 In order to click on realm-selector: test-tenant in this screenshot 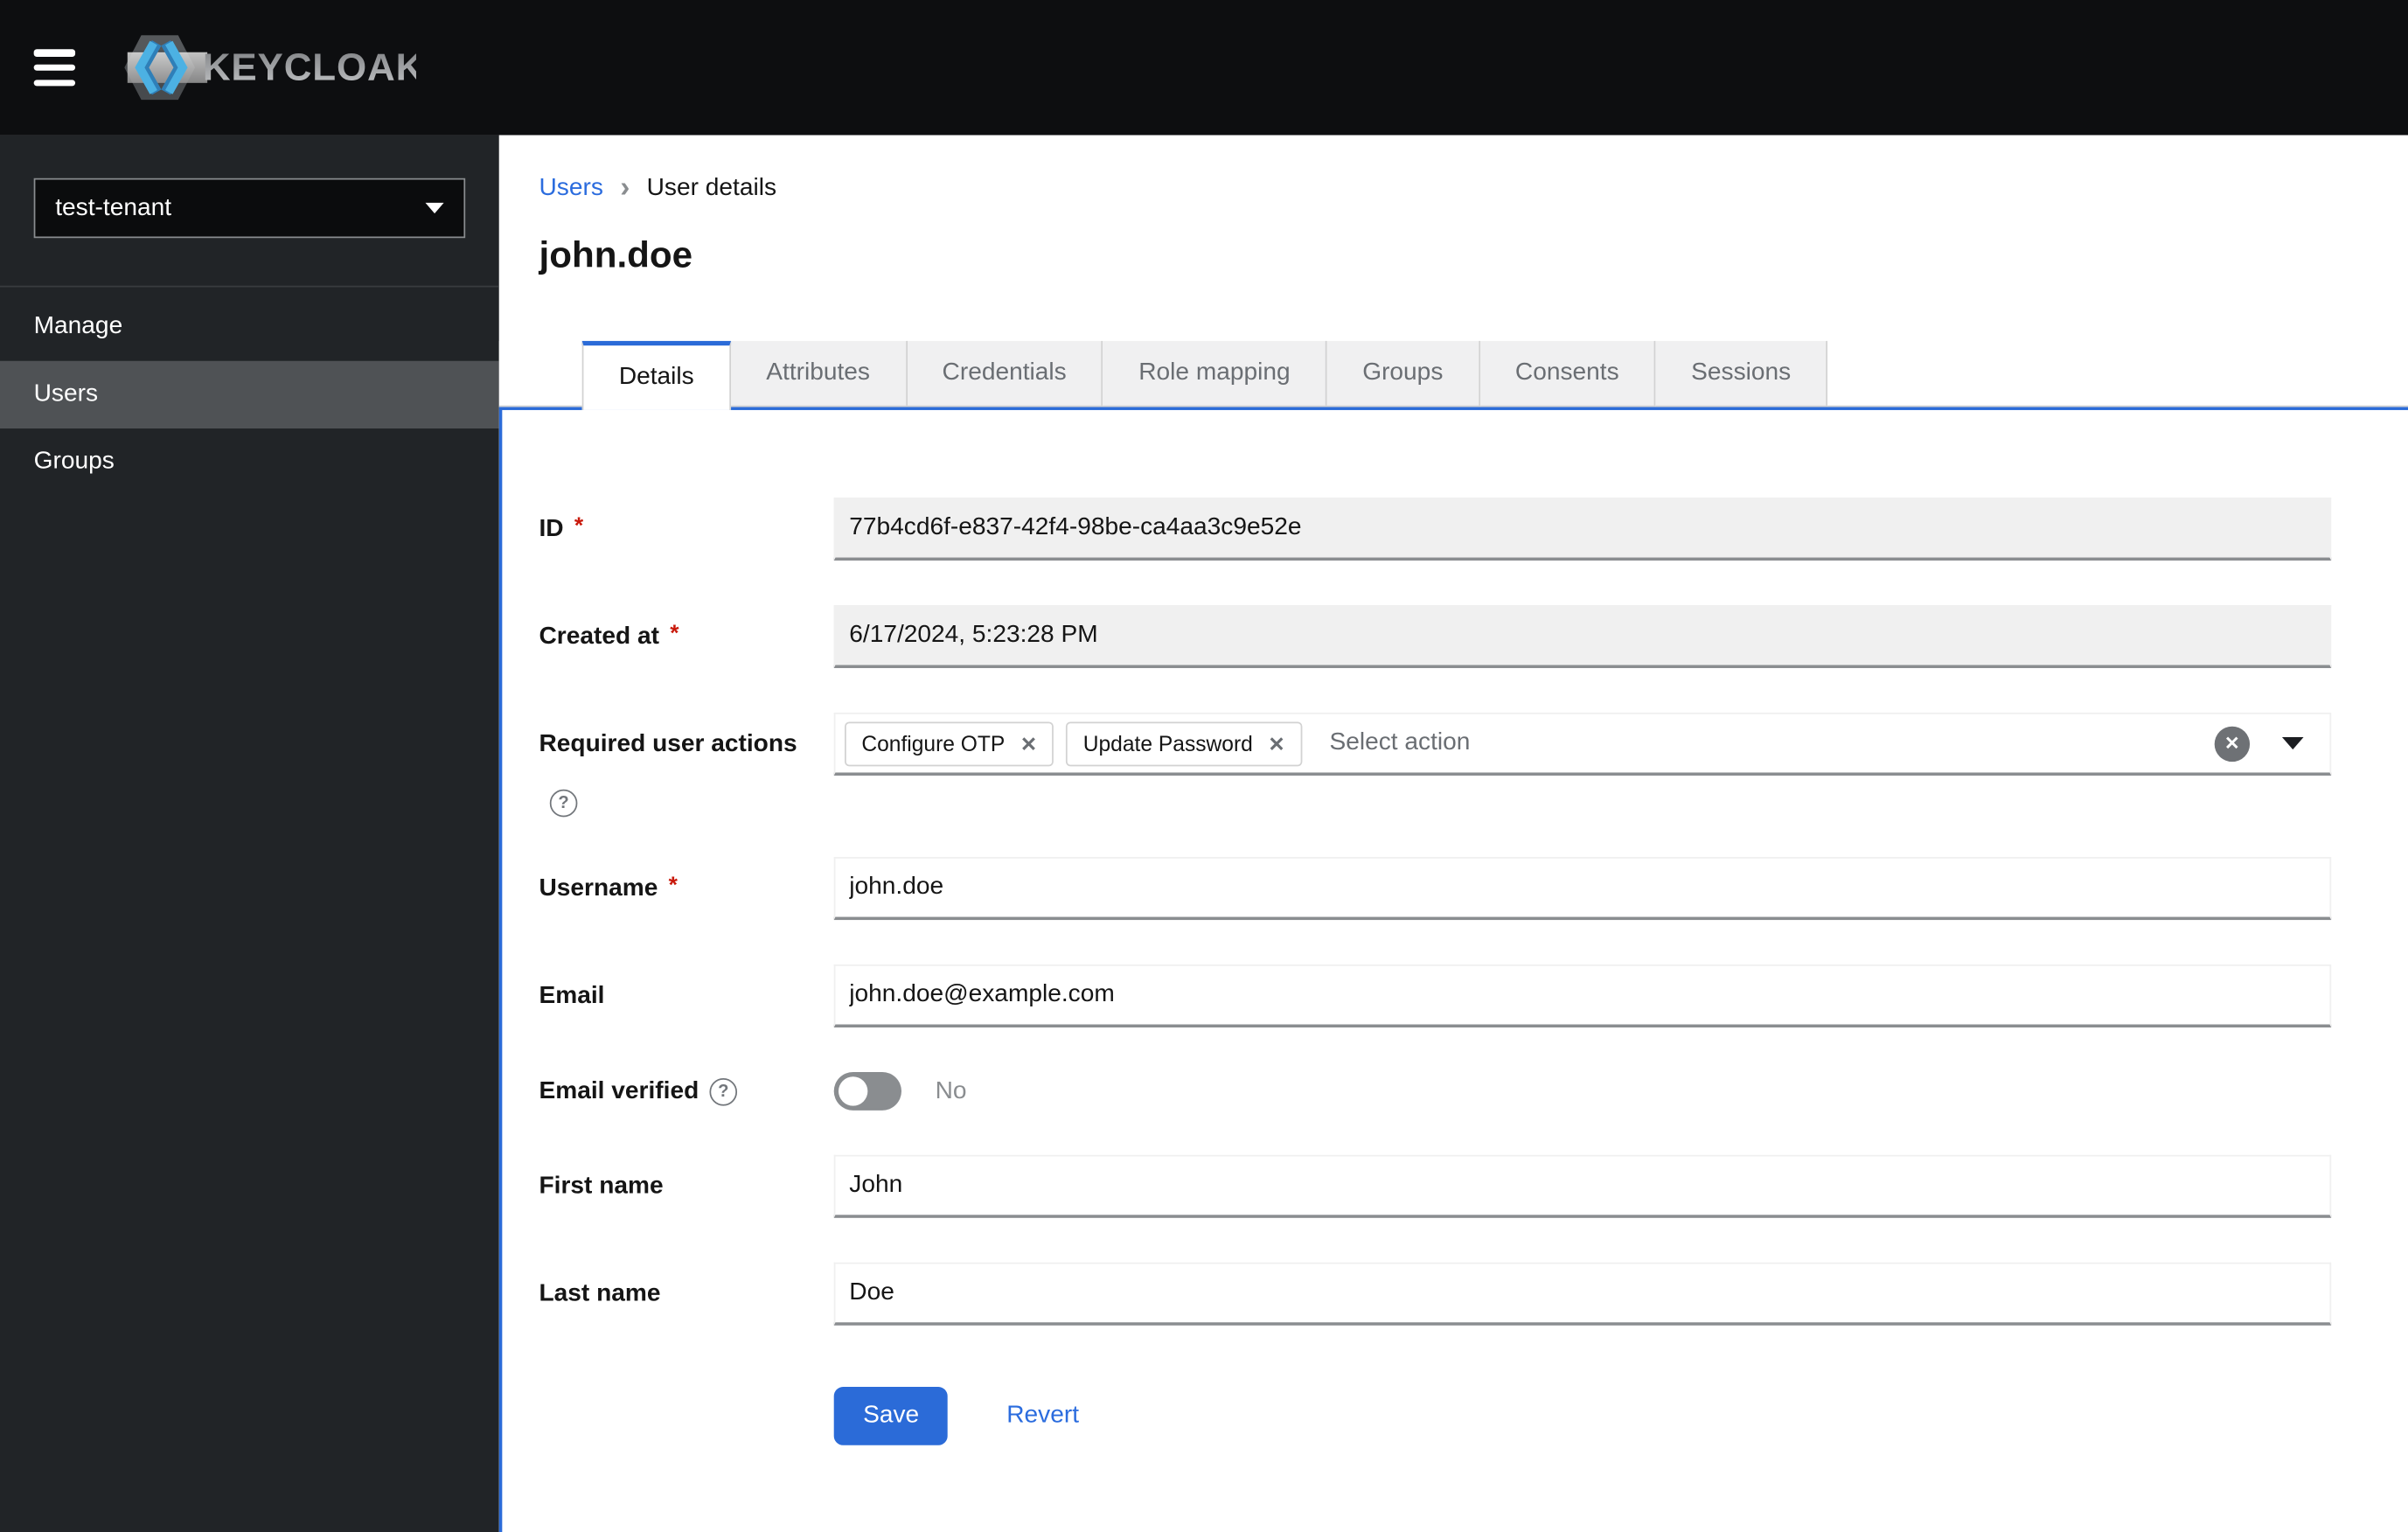, I will do `click(249, 208)`.